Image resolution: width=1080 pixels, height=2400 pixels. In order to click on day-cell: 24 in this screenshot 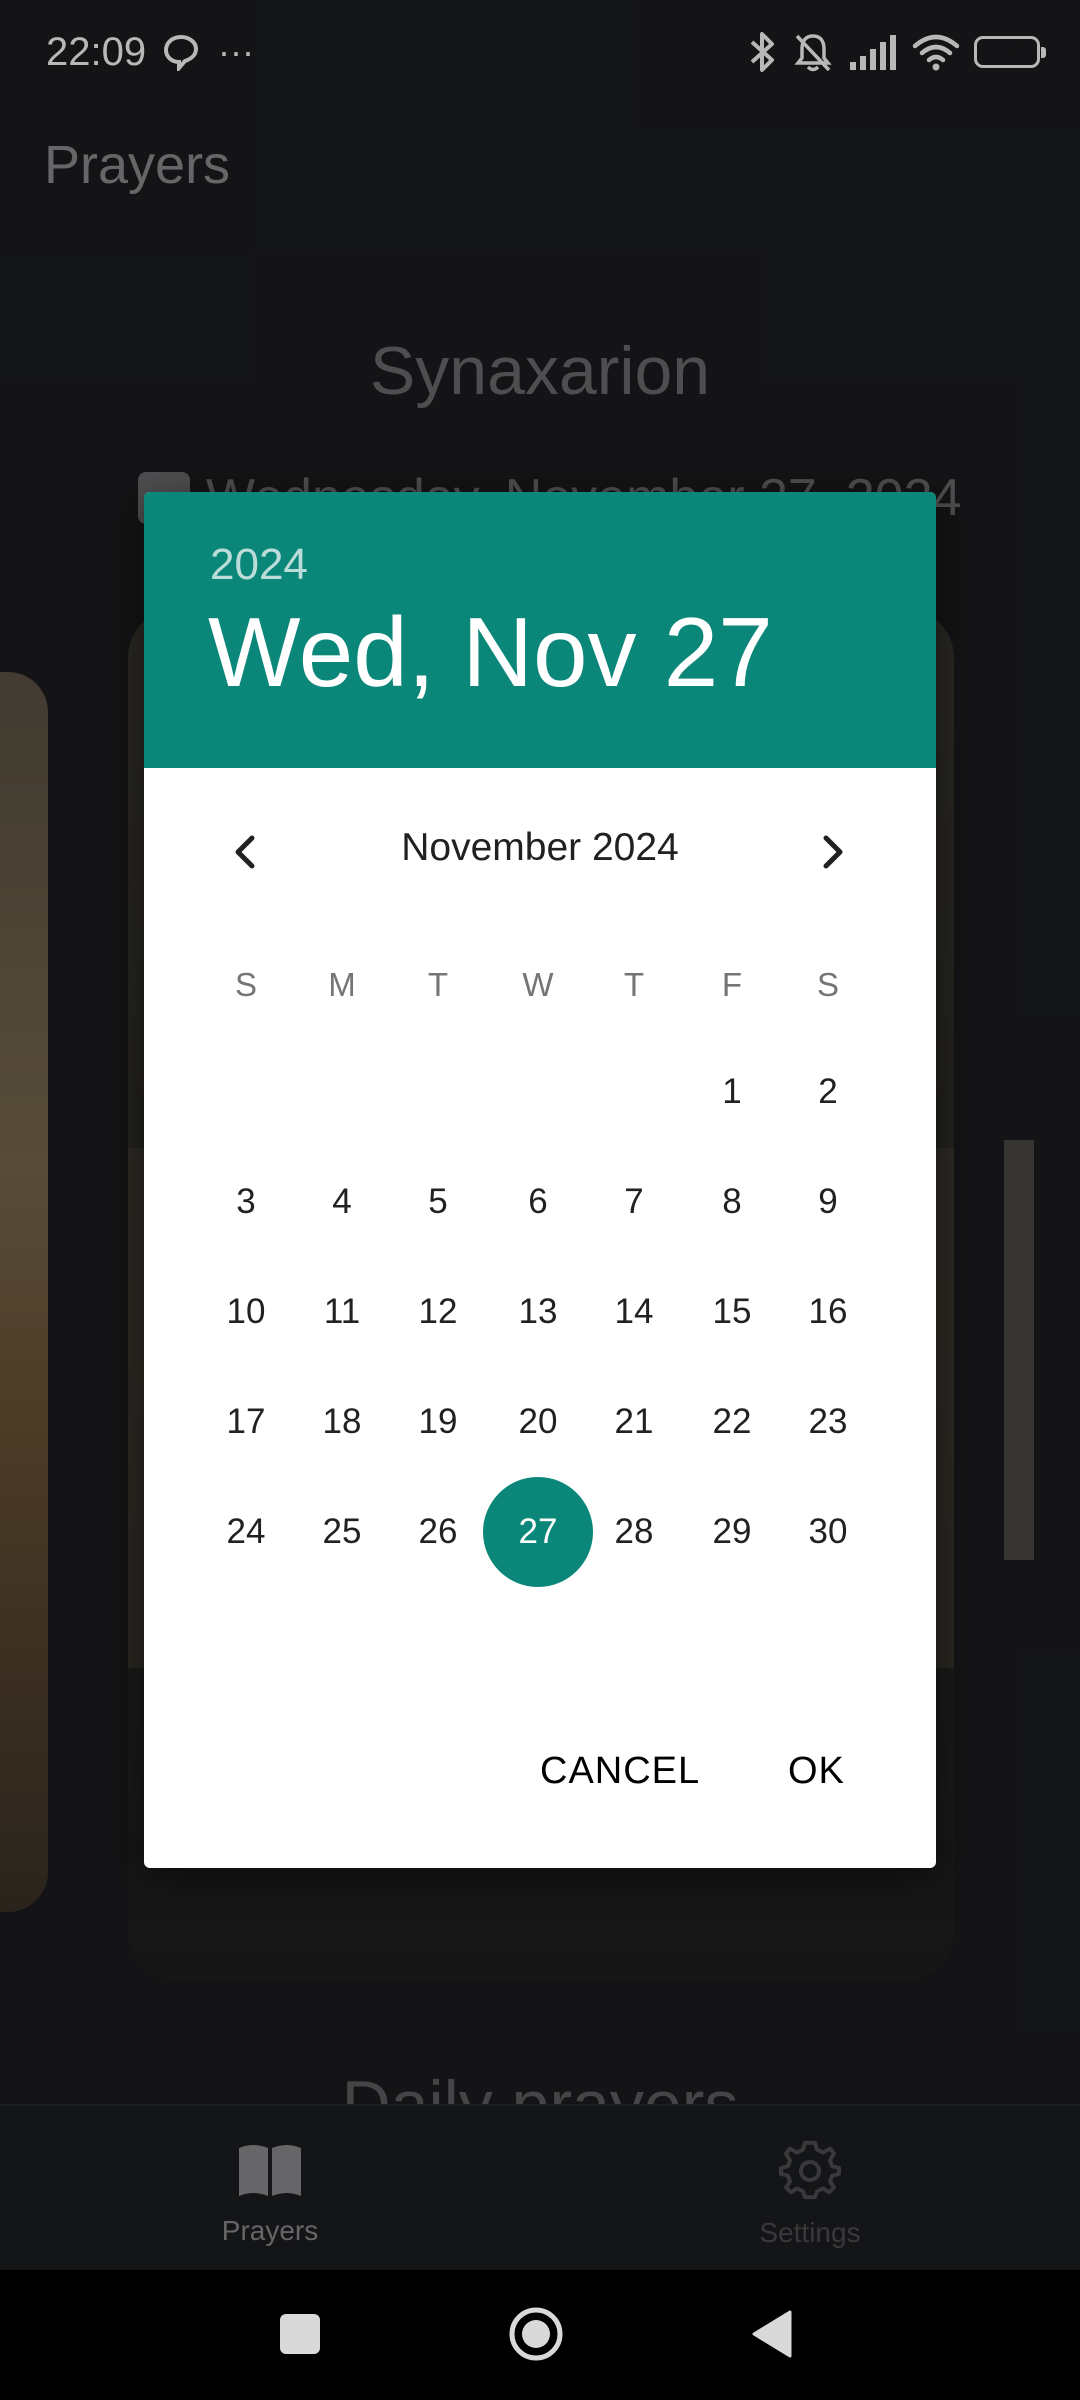, I will do `click(246, 1532)`.